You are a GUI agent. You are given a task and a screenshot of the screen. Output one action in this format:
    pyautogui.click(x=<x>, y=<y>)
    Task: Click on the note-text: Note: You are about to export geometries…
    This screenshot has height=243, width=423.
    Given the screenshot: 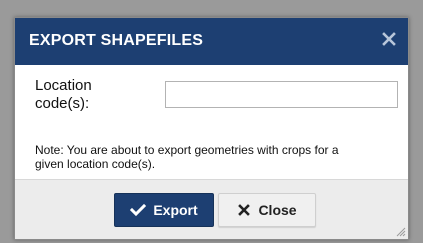 What is the action you would take?
    pyautogui.click(x=210, y=157)
    